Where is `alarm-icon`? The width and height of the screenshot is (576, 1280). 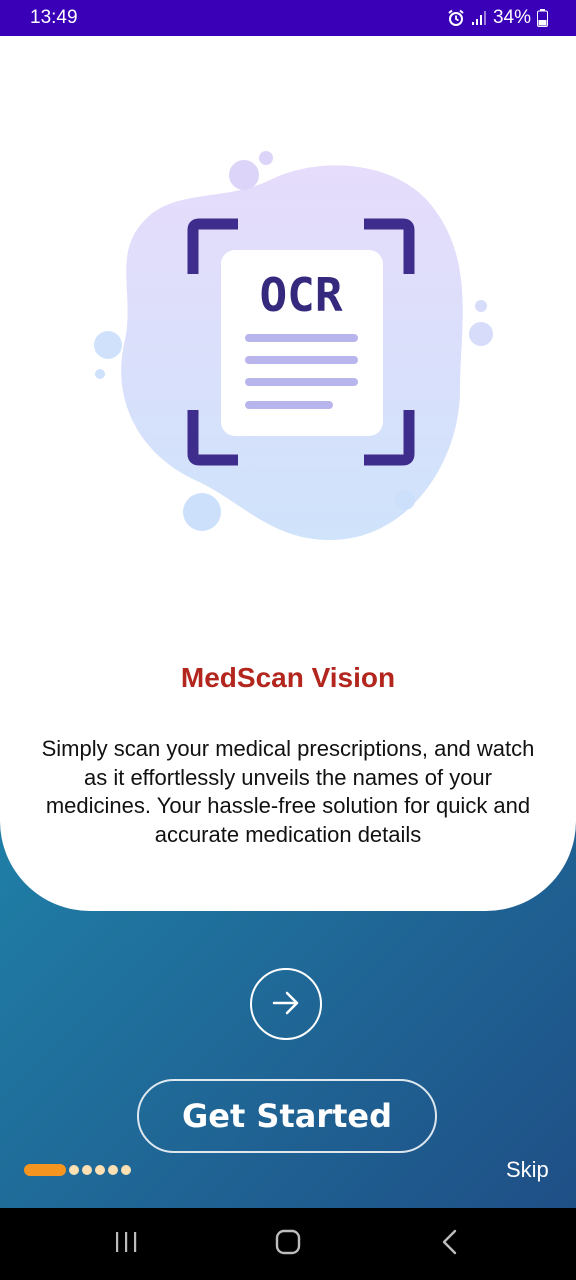 alarm-icon is located at coordinates (456, 18).